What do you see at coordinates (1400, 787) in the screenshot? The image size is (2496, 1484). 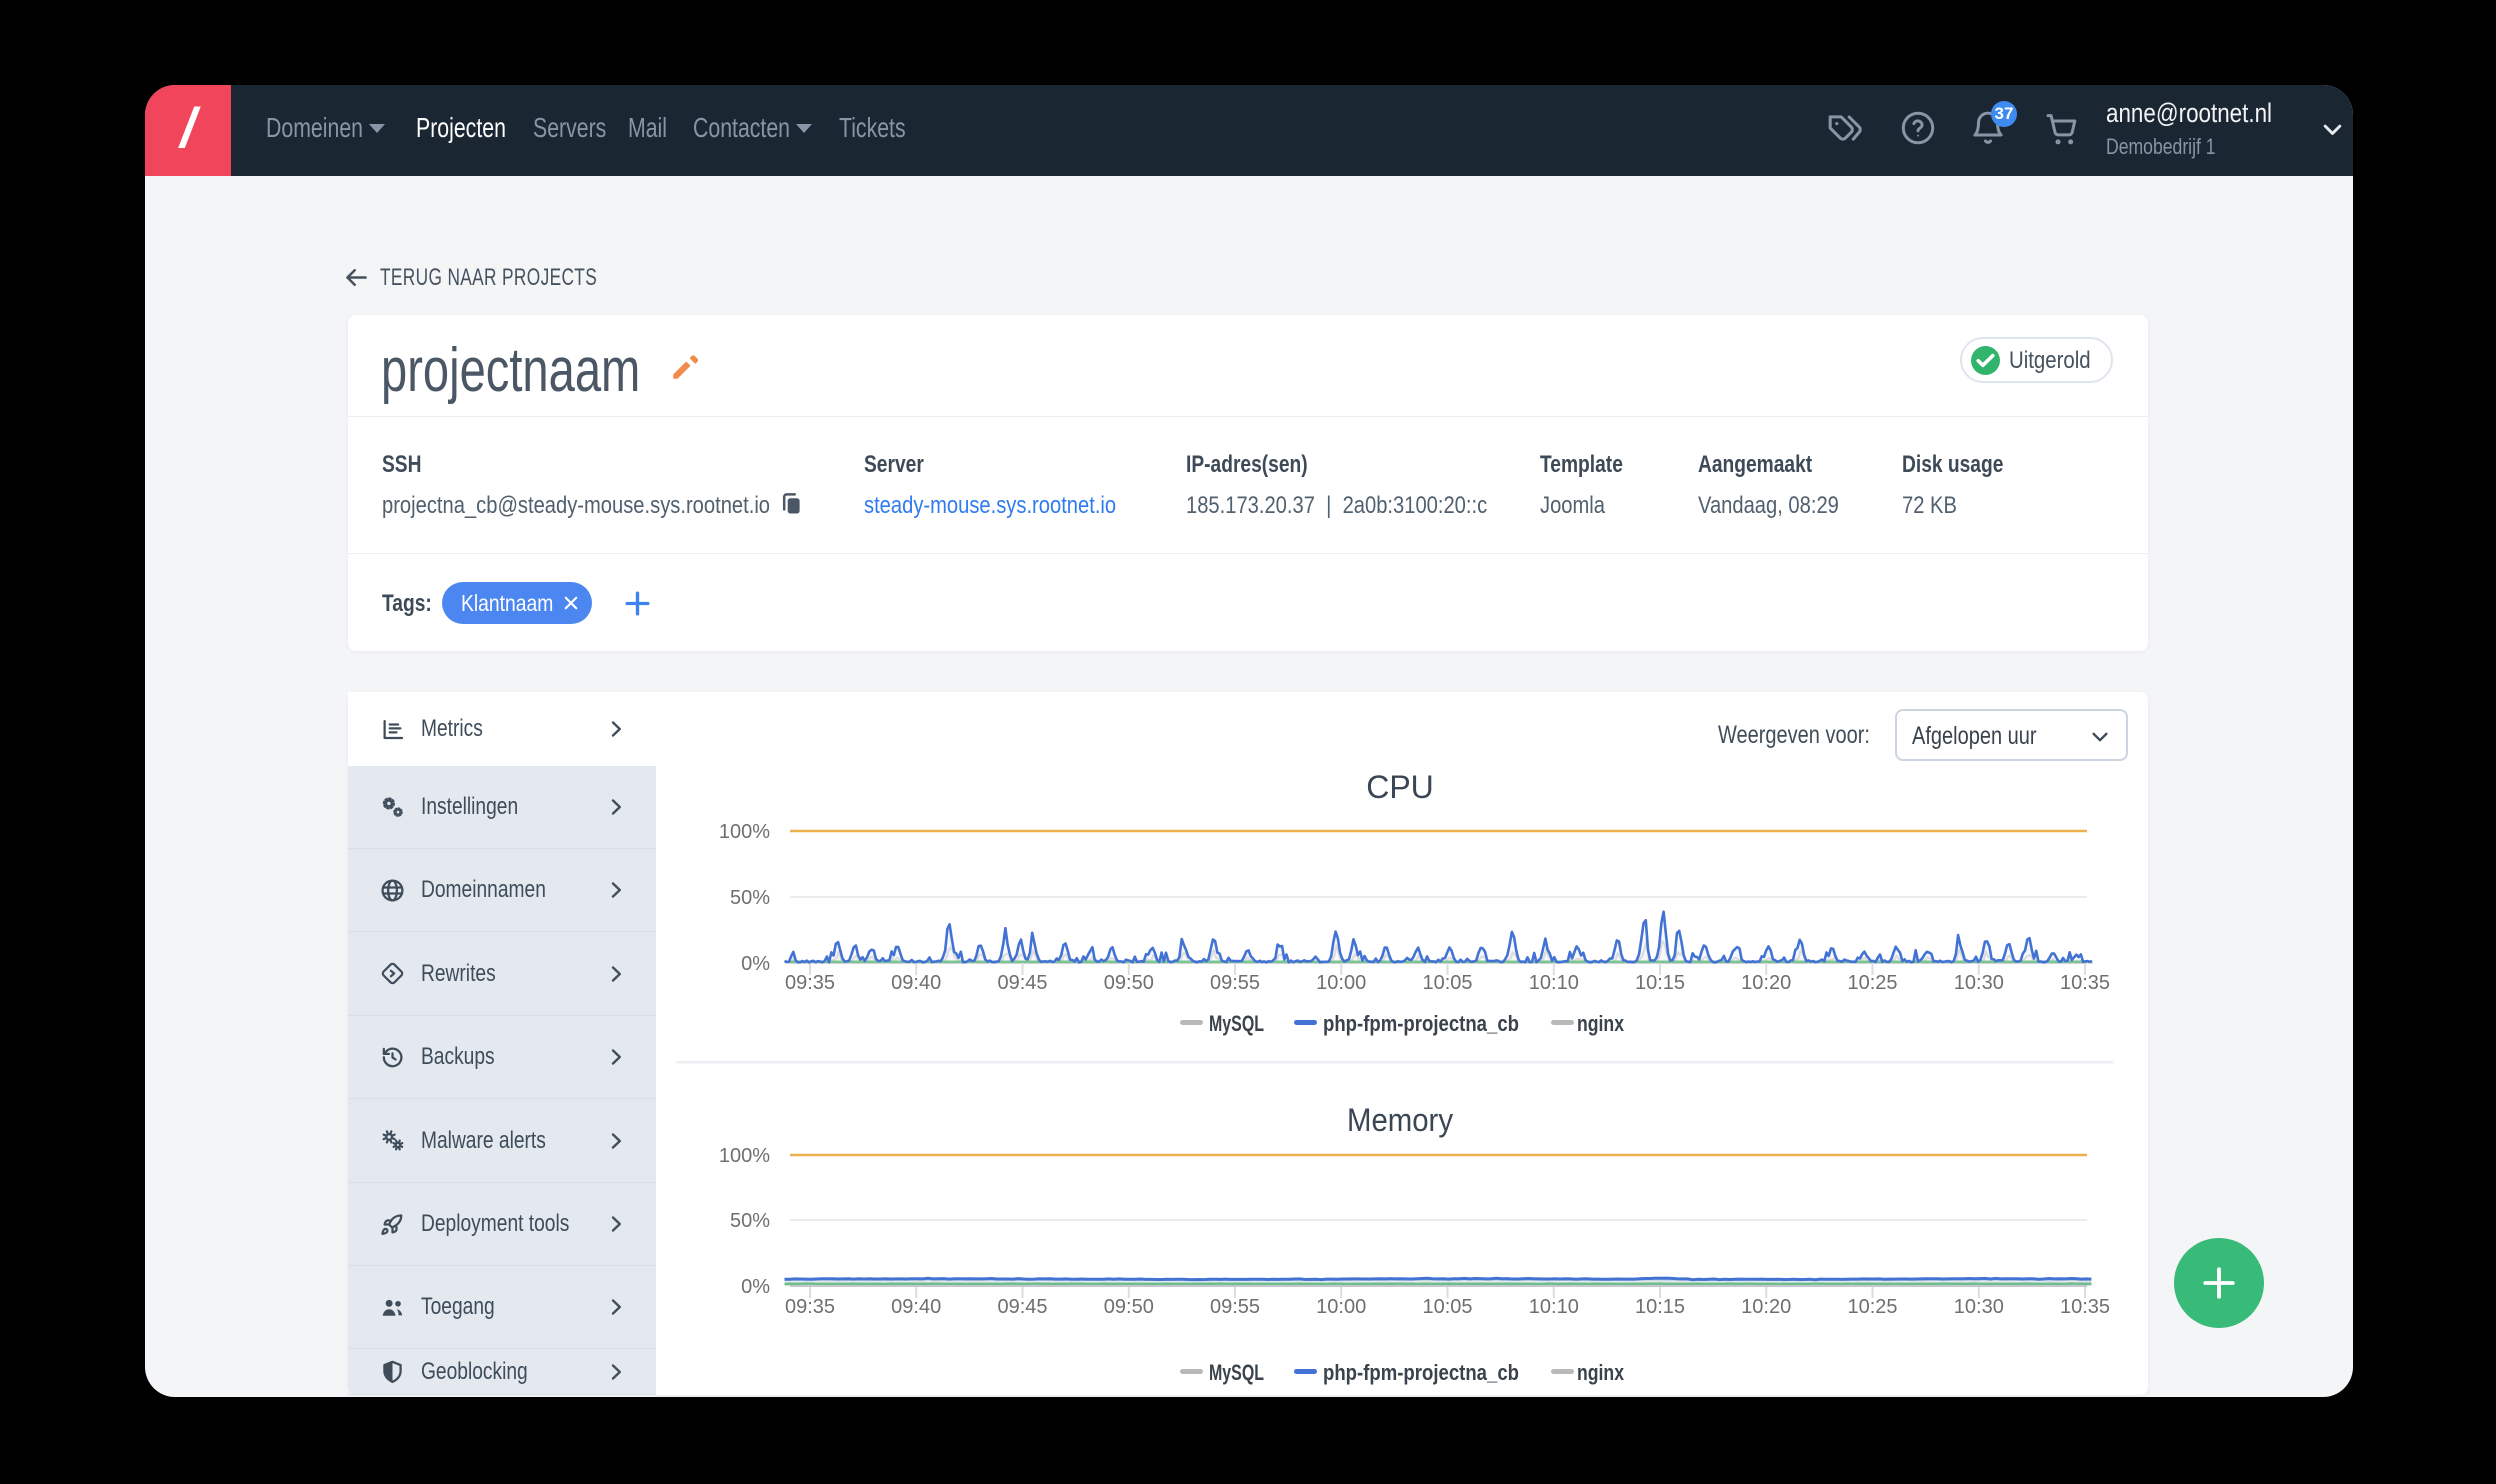 I see `svg-text: CPU` at bounding box center [1400, 787].